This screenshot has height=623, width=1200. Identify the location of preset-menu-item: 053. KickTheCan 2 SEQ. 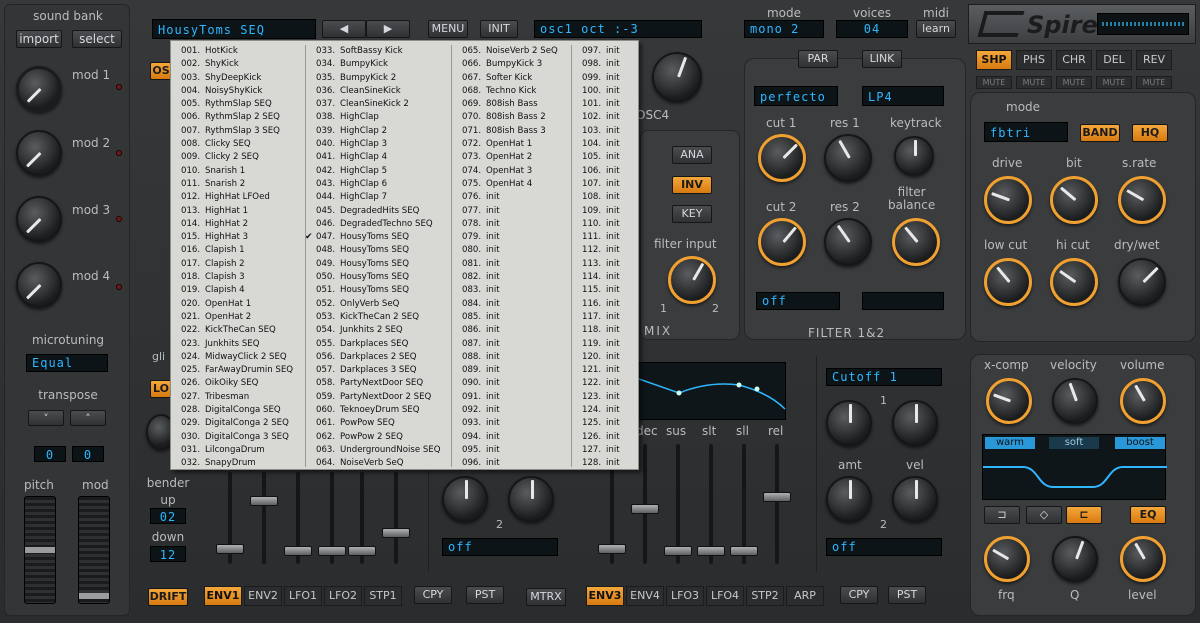
(378, 317).